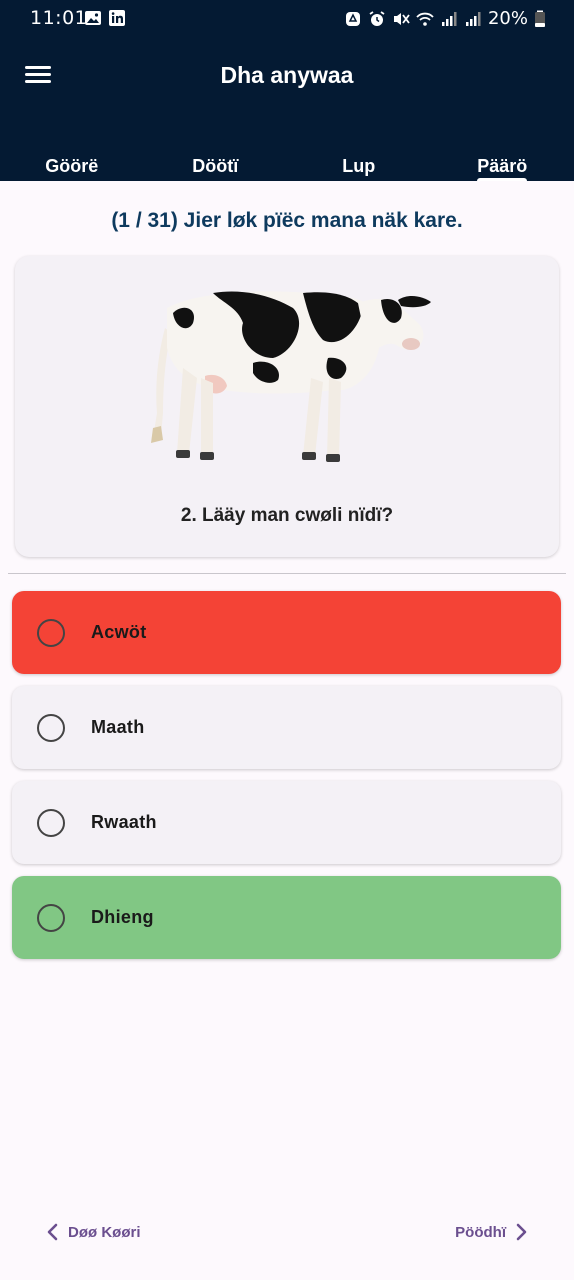 The height and width of the screenshot is (1280, 574). I want to click on status-time: 11:01, so click(59, 18).